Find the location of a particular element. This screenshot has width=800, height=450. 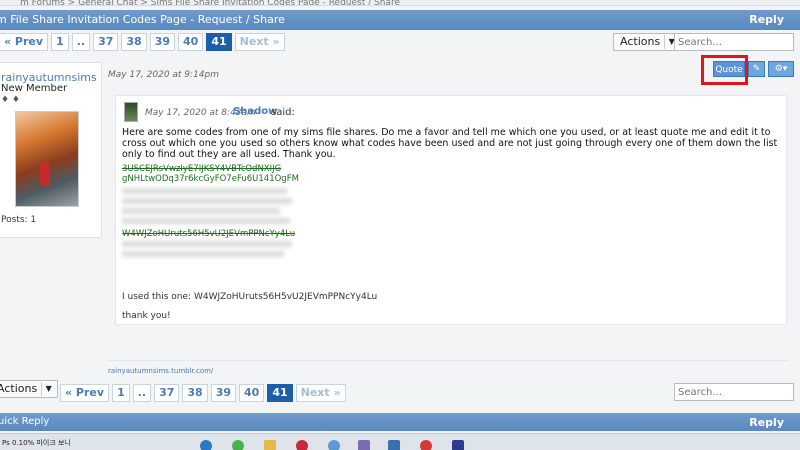

quick-reply-bar: uick Reply Reply is located at coordinates (400, 422).